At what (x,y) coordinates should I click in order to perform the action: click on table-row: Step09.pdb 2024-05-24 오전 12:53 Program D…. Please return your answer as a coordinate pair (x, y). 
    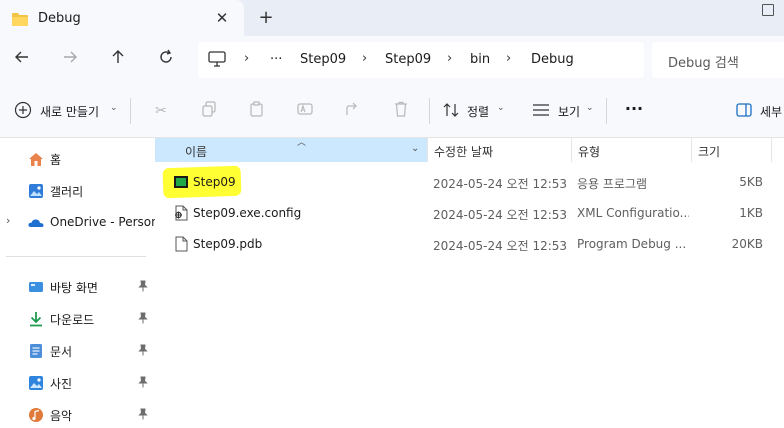
    Looking at the image, I should click on (469, 244).